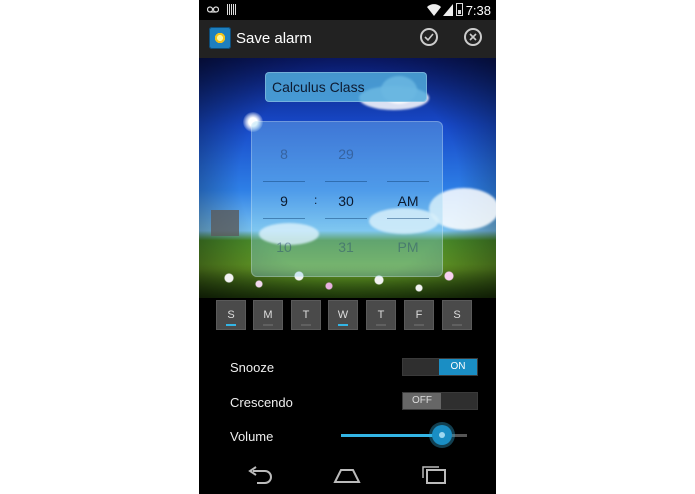  I want to click on hour-prev: 8, so click(284, 154).